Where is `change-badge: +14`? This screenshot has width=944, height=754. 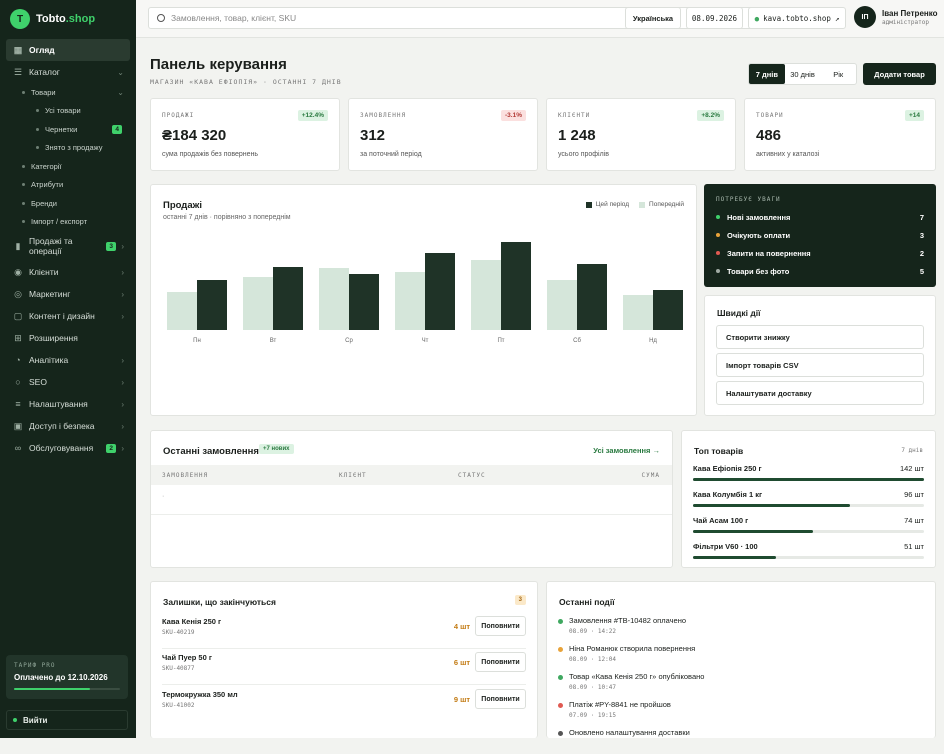 change-badge: +14 is located at coordinates (914, 115).